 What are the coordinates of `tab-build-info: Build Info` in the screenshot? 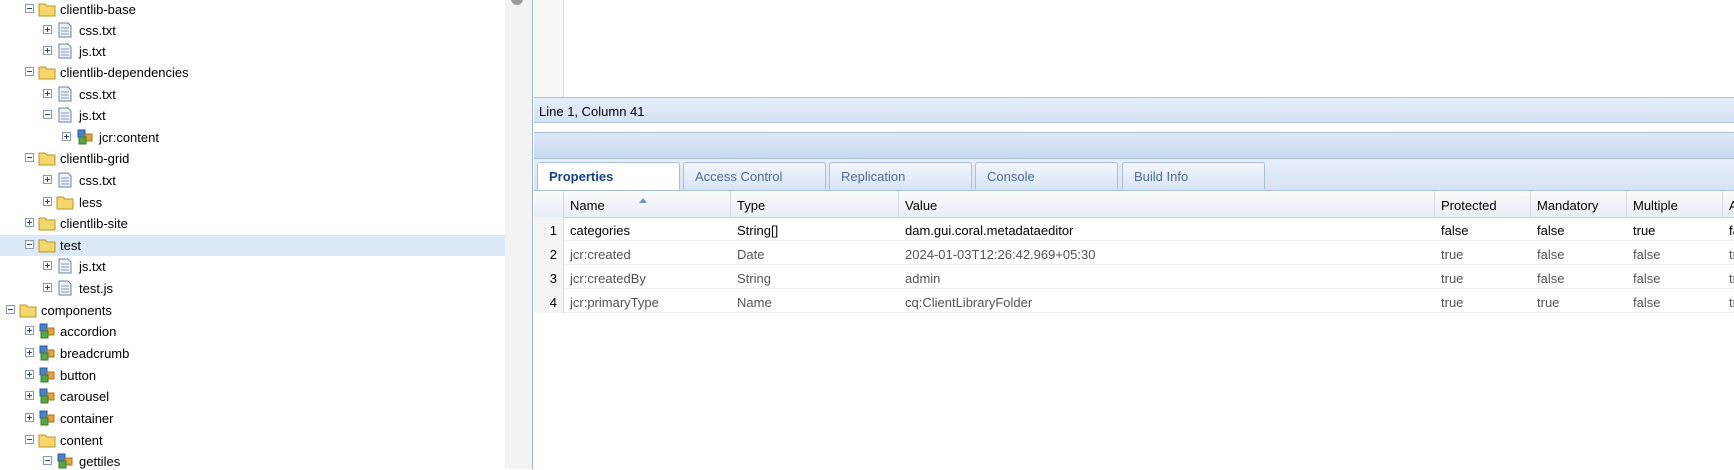 It's located at (1193, 175).